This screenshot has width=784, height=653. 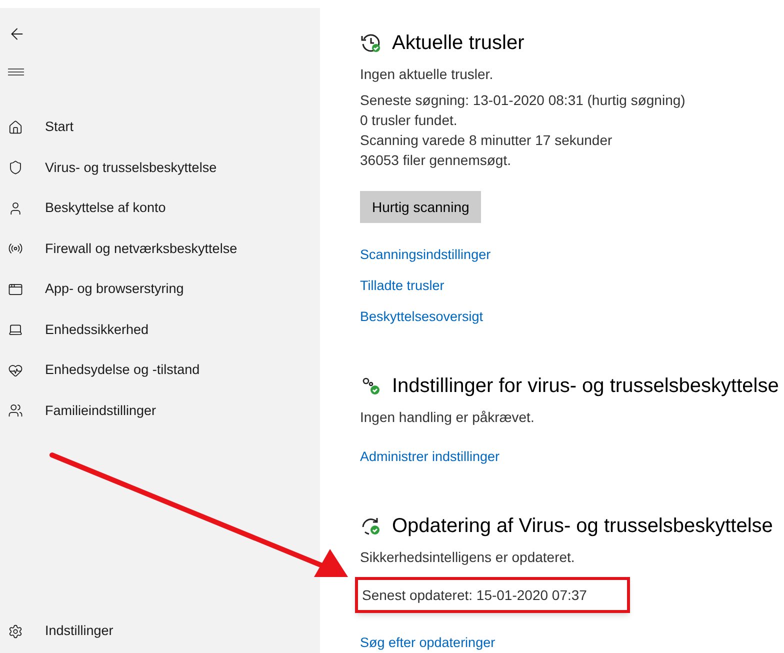 What do you see at coordinates (160, 370) in the screenshot?
I see `sidebar-item: Enhedsydelse og -tilstand` at bounding box center [160, 370].